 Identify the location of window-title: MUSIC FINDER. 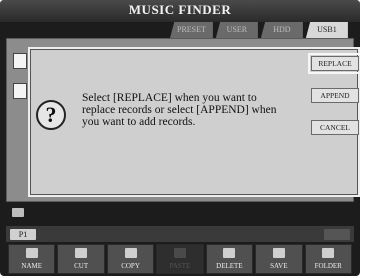
(180, 9).